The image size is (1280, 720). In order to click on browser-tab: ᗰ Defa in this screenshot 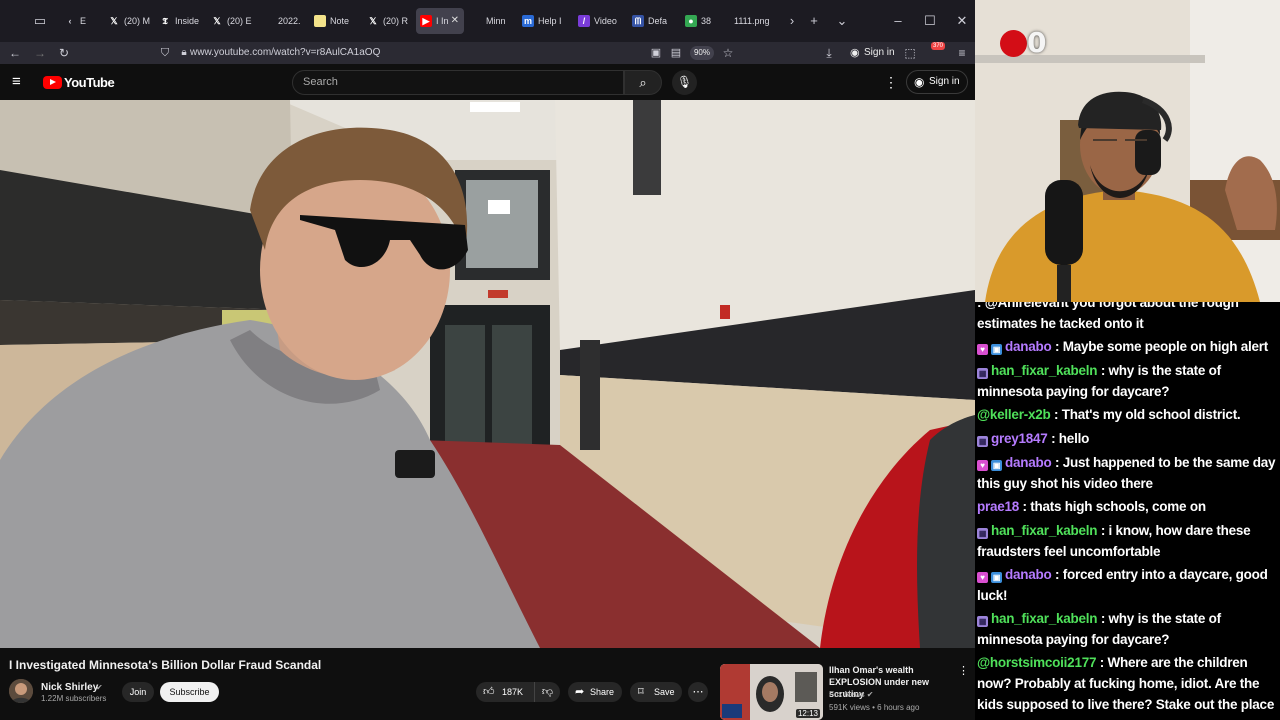, I will do `click(653, 21)`.